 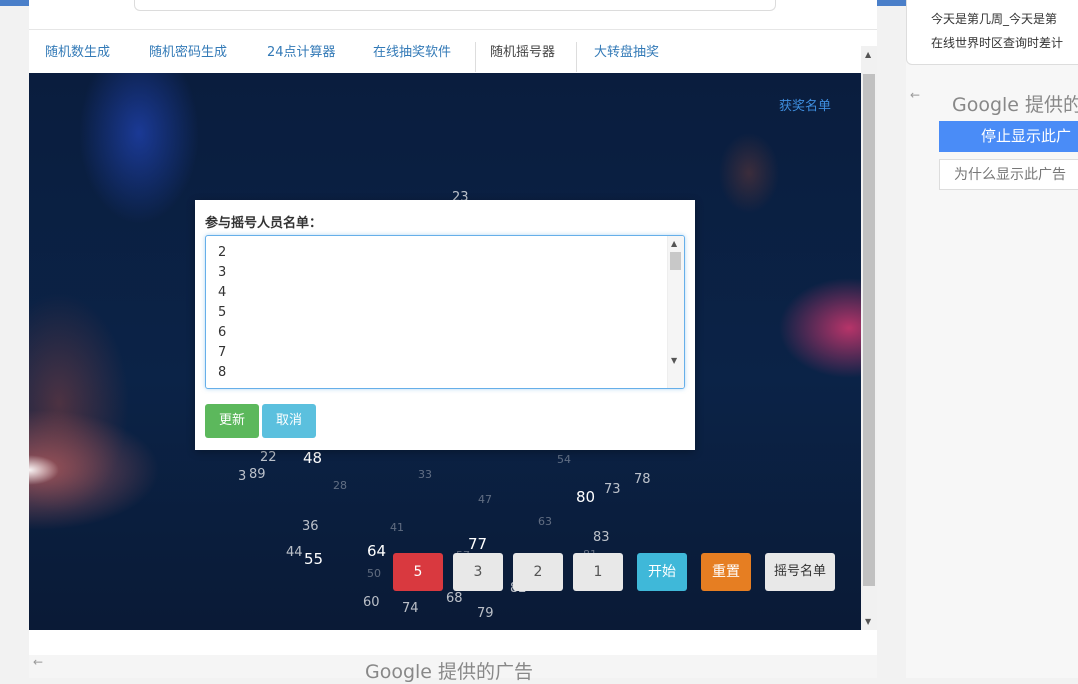 What do you see at coordinates (538, 572) in the screenshot?
I see `digit-slot-3: 2` at bounding box center [538, 572].